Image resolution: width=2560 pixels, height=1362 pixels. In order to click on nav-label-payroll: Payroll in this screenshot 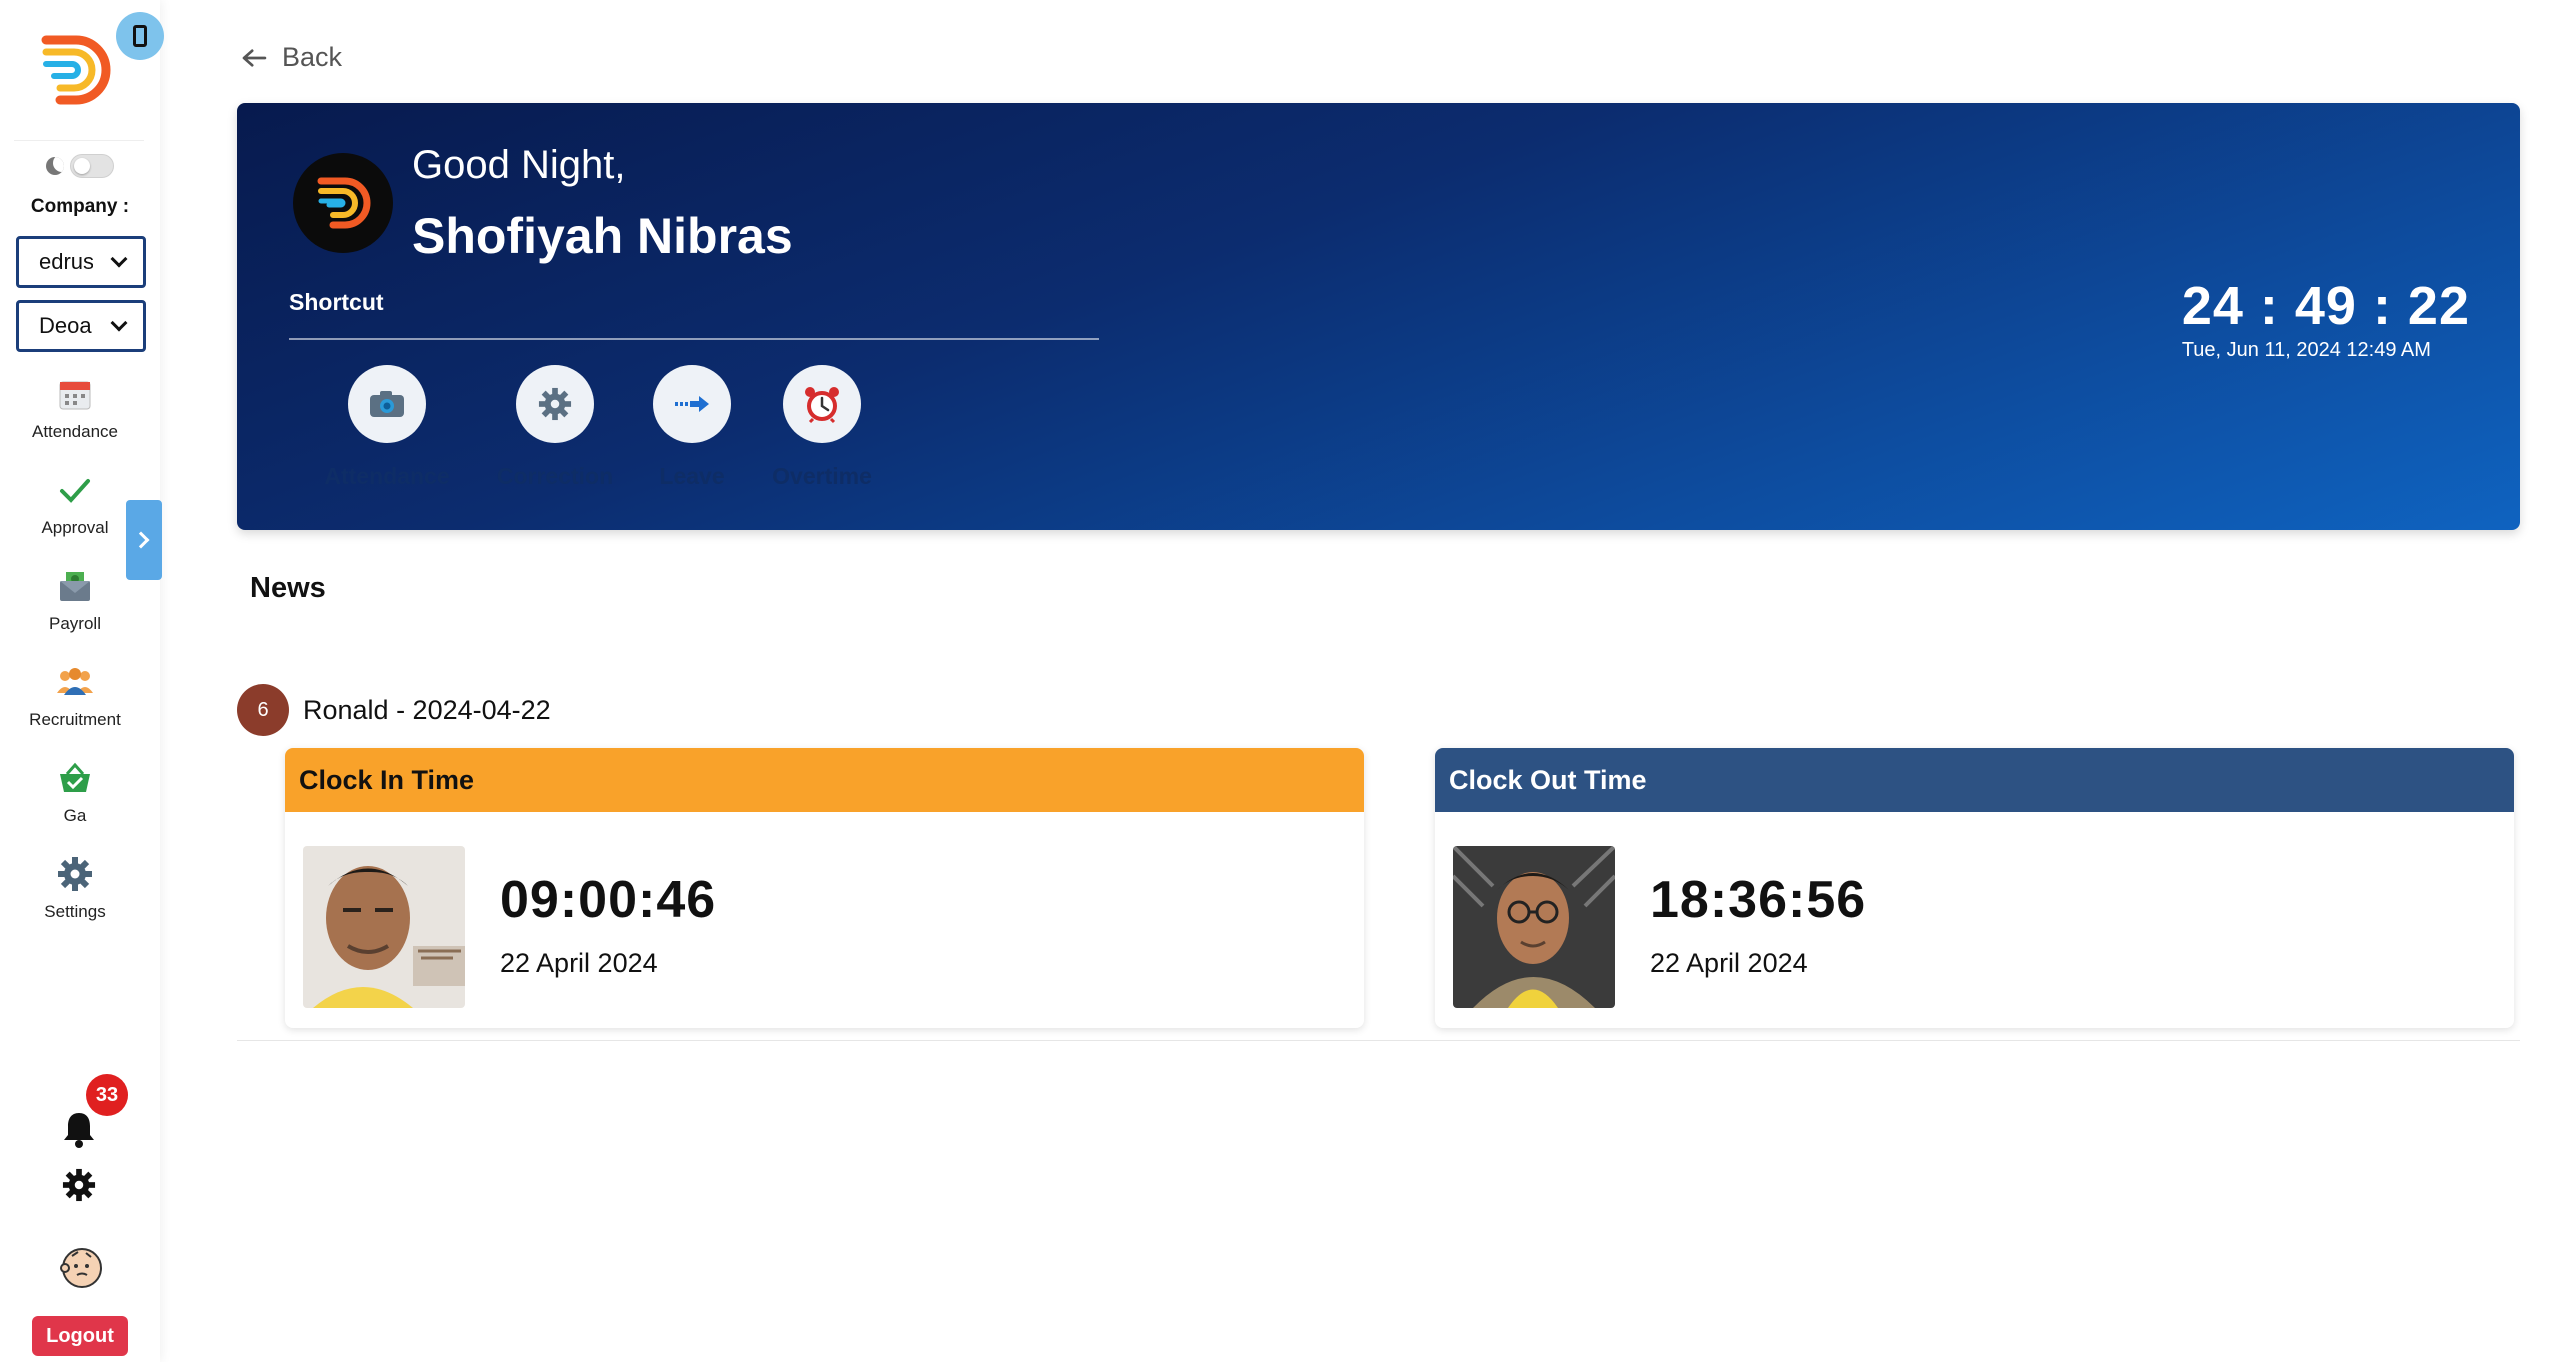, I will do `click(75, 623)`.